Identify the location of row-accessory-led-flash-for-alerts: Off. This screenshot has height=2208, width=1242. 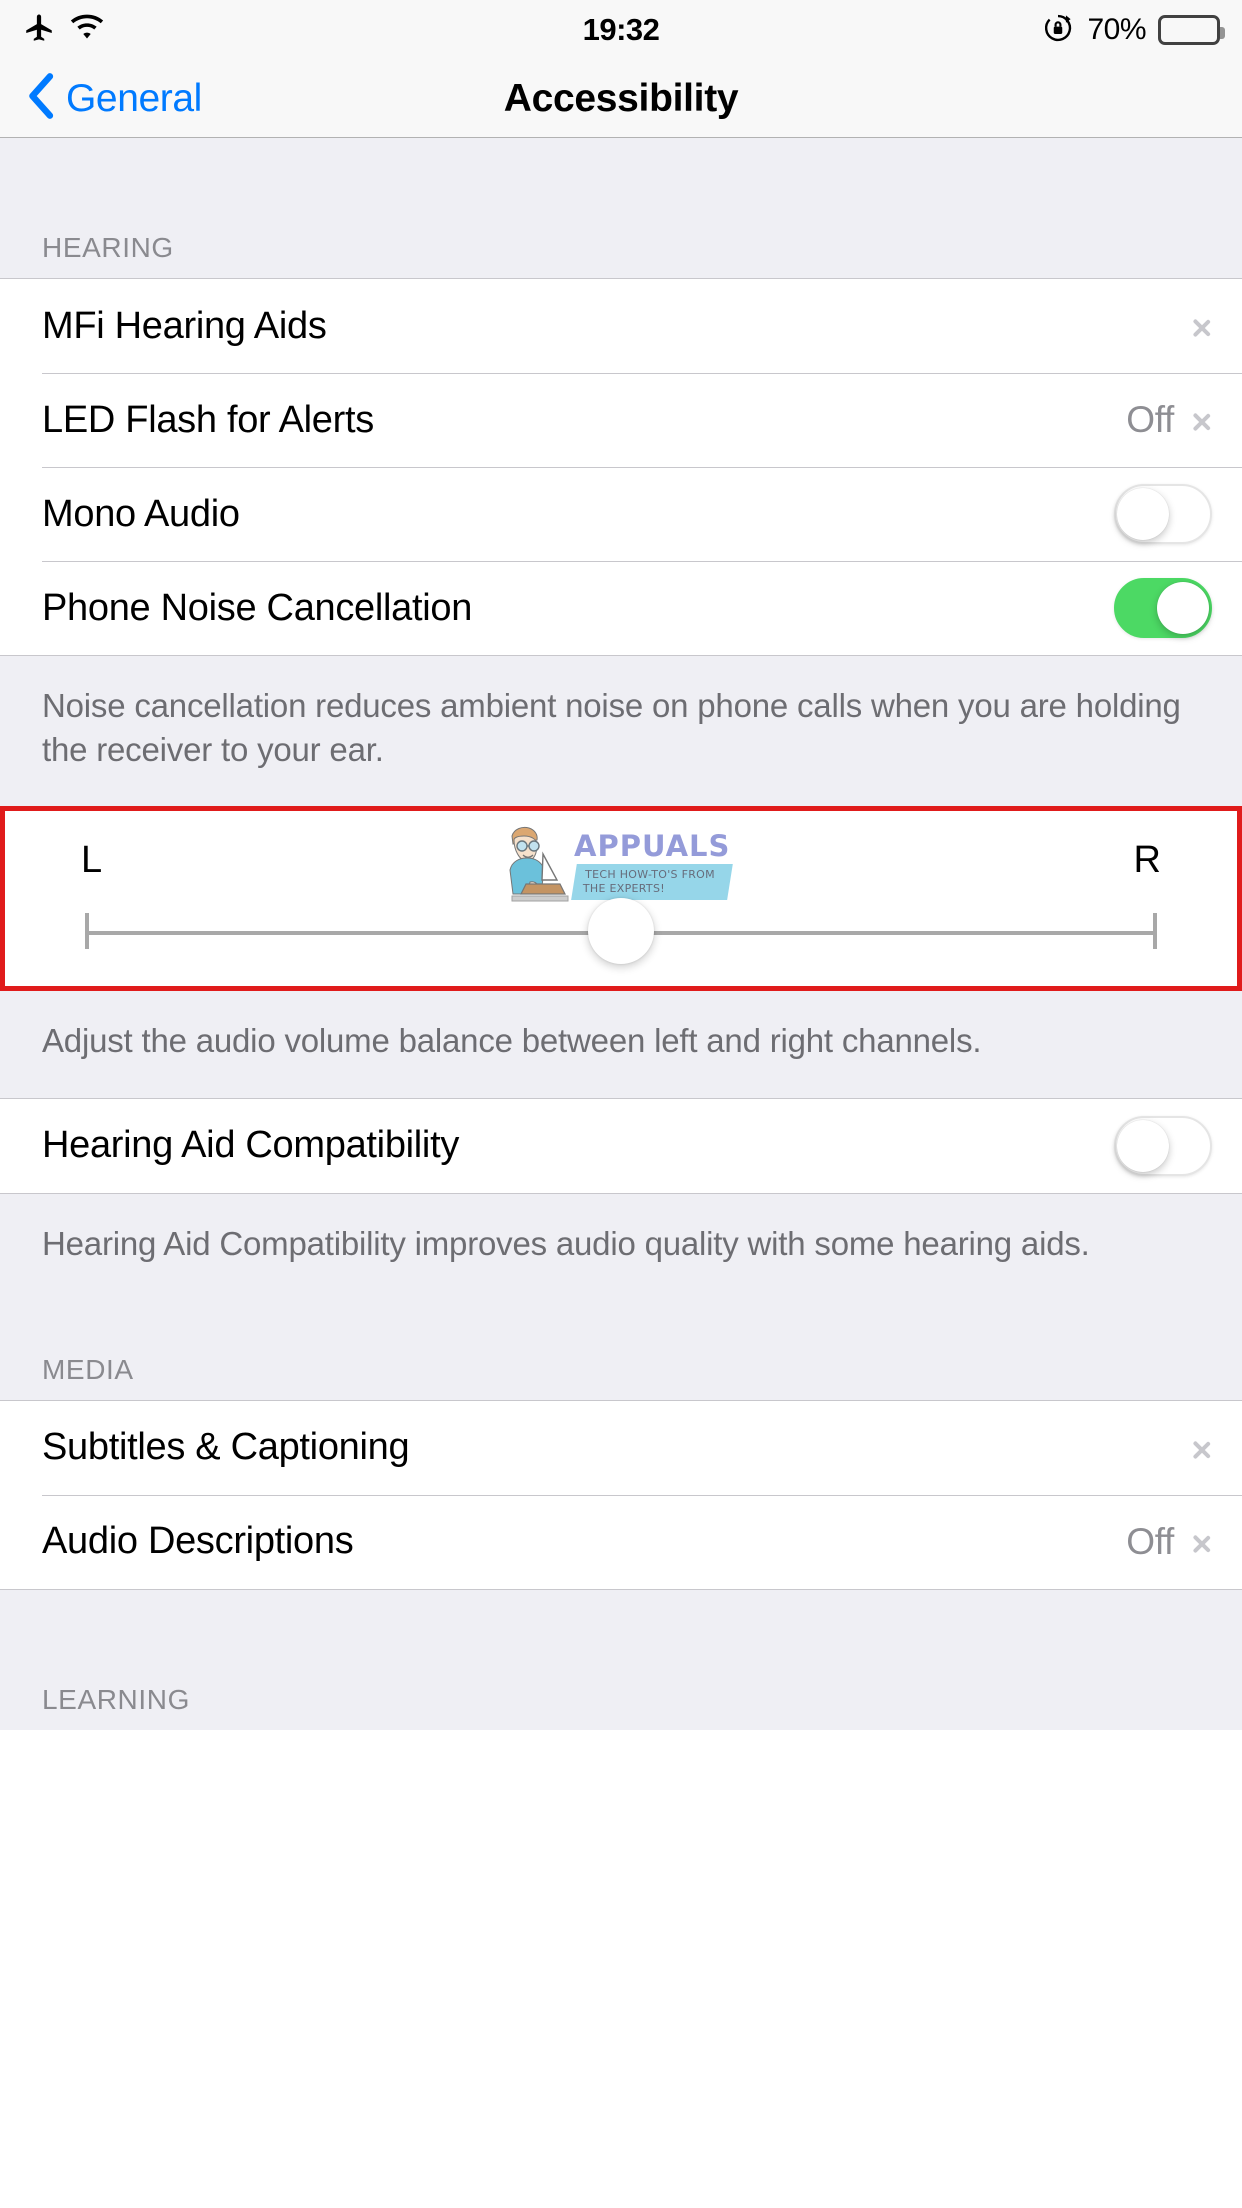
(1169, 420).